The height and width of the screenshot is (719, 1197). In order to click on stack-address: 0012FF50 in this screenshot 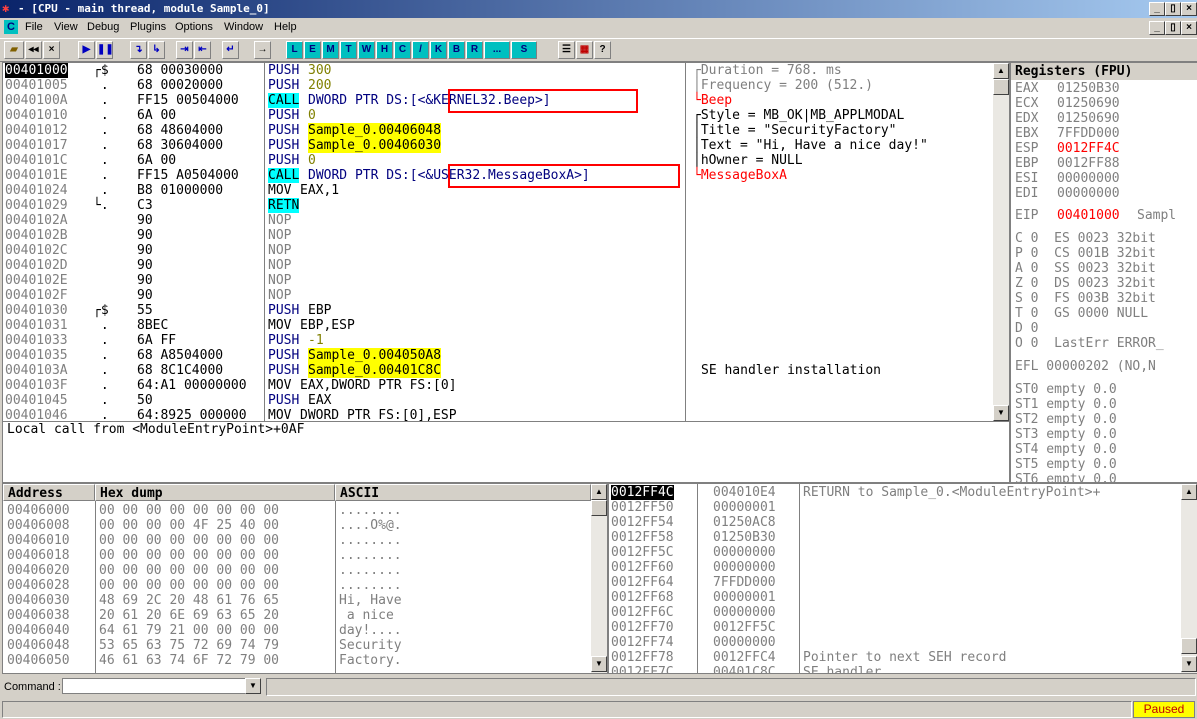, I will do `click(642, 507)`.